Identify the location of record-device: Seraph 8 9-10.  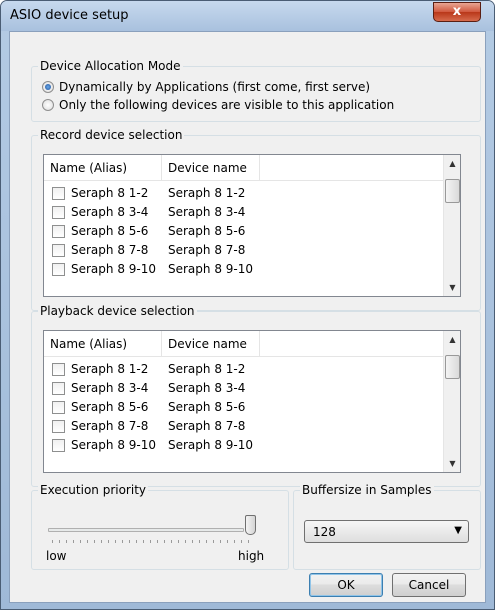
(211, 269).